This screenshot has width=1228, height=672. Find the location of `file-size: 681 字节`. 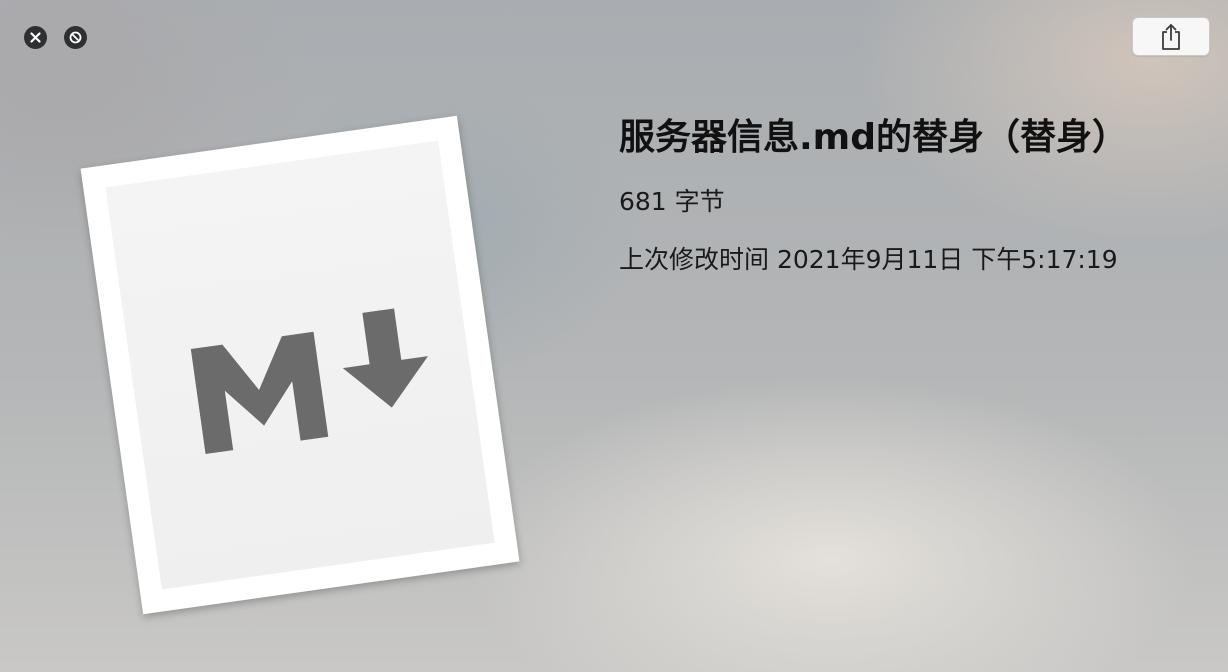

file-size: 681 字节 is located at coordinates (672, 201).